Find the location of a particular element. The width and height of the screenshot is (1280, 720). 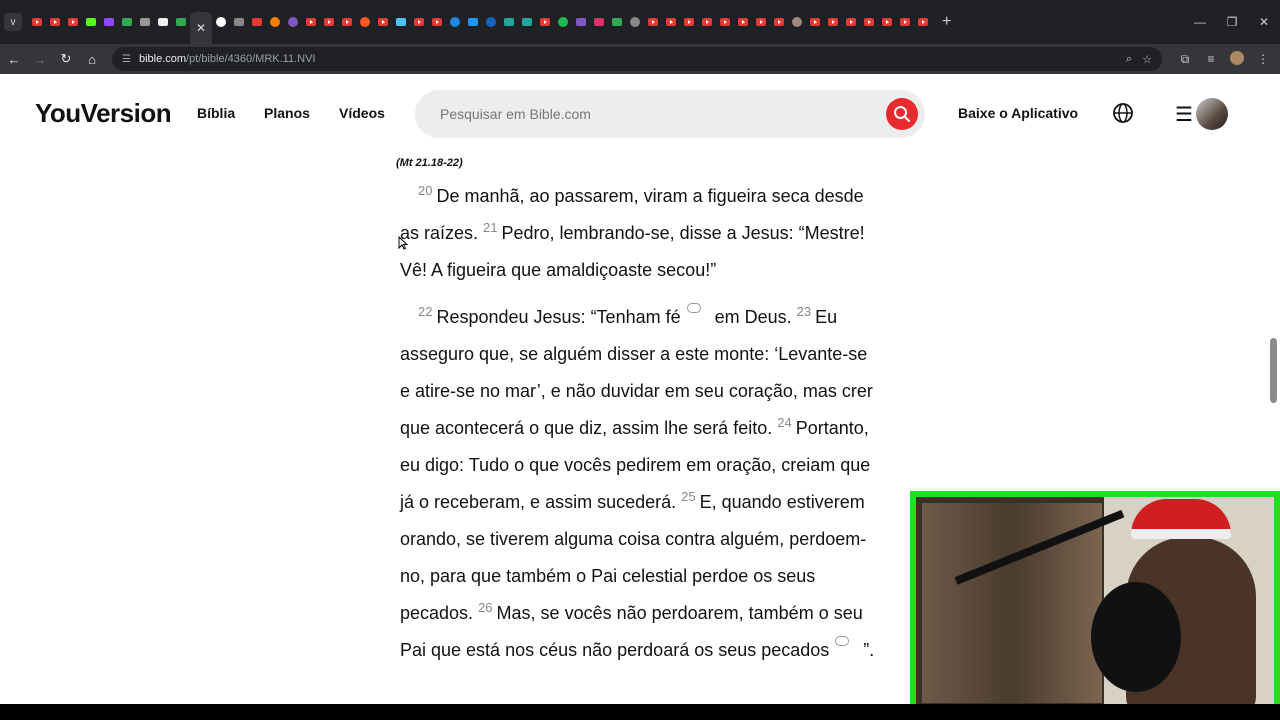

cross-reference: (Mt 21.18-22) is located at coordinates (429, 163).